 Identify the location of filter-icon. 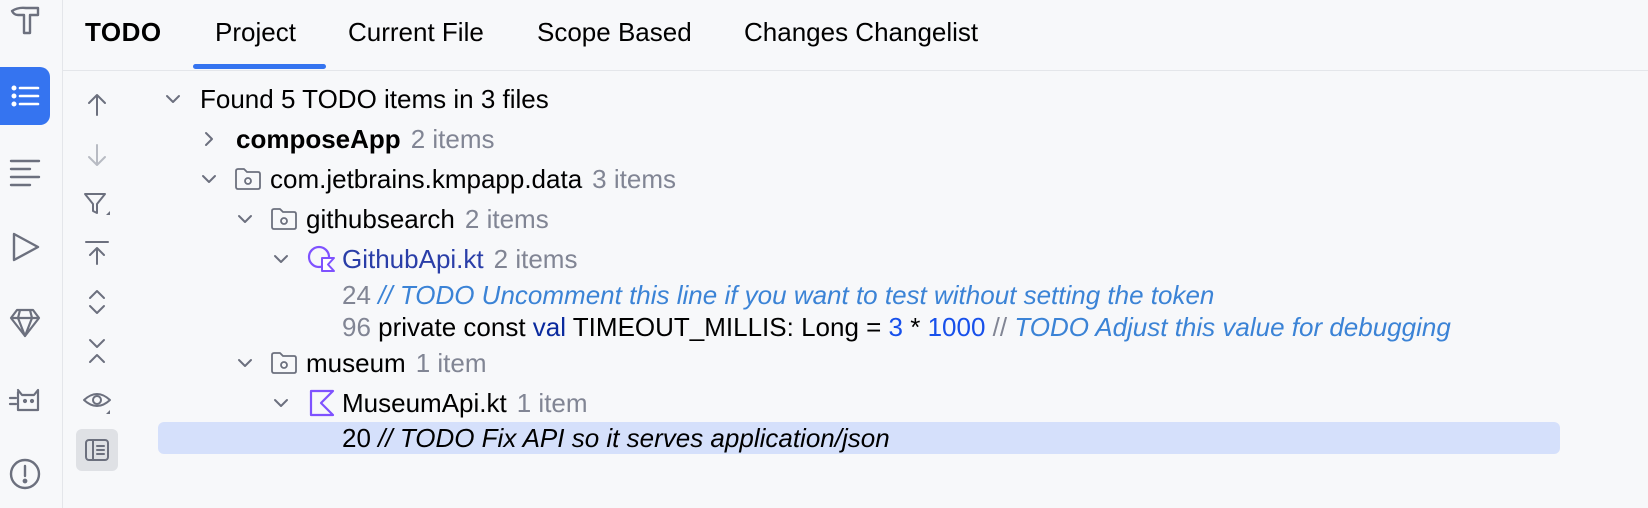
(97, 204).